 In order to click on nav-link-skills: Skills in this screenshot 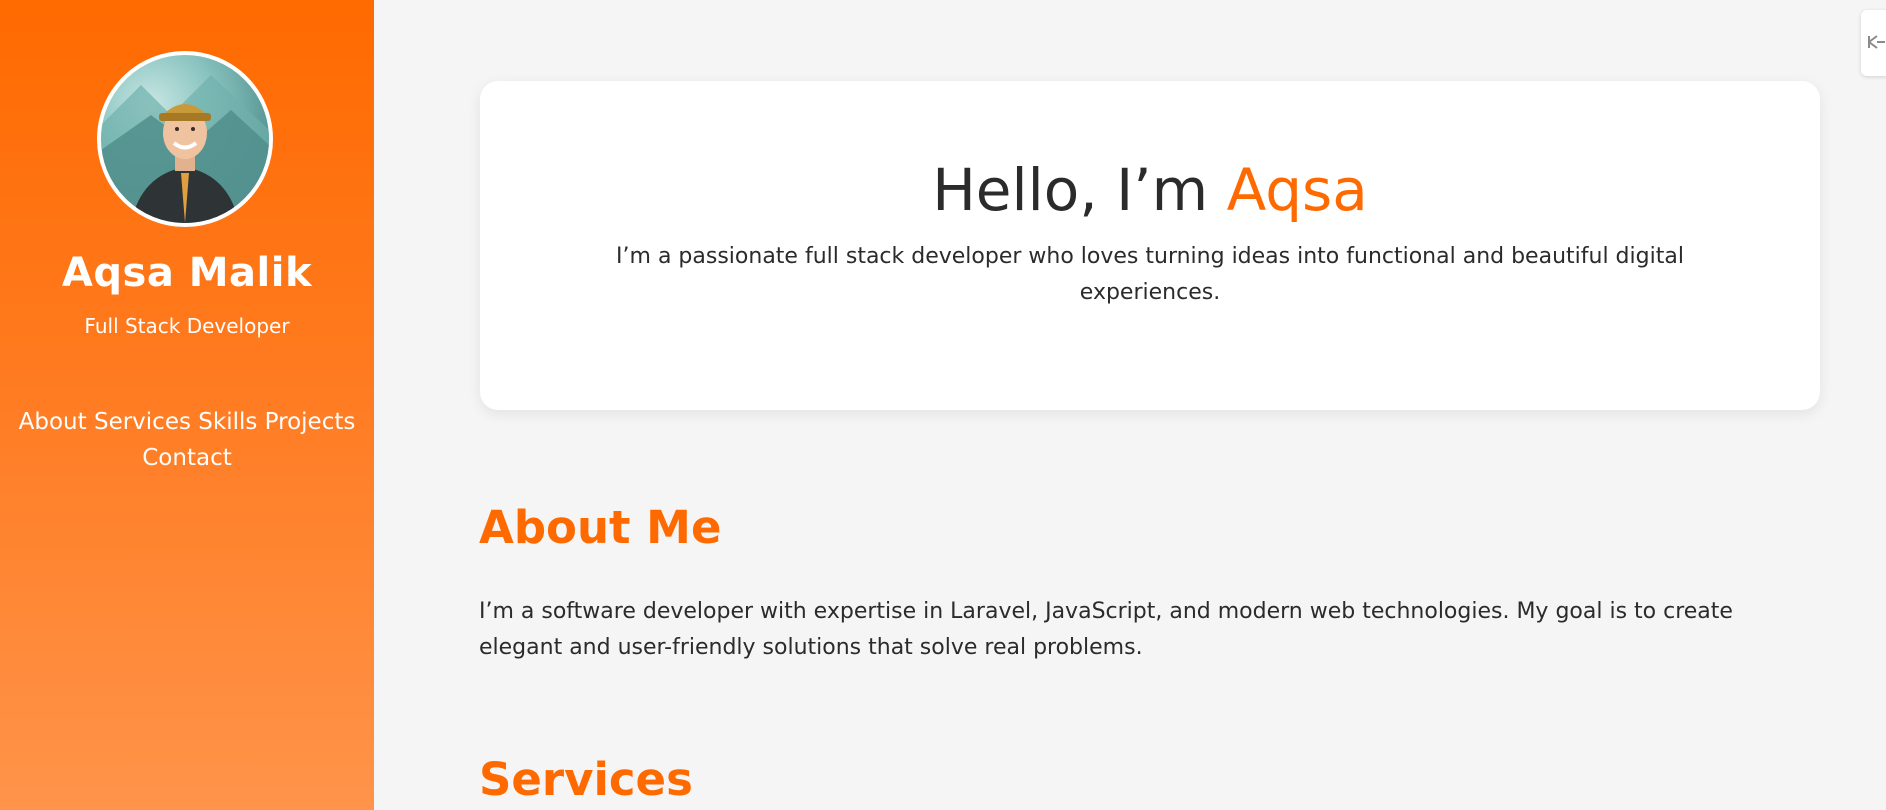, I will do `click(227, 422)`.